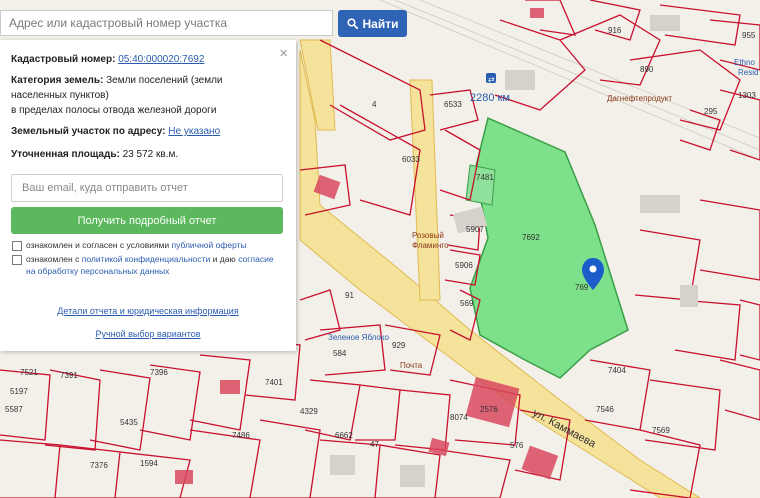 The image size is (760, 498). I want to click on cadastral-number-link: 05:40:000020:7692, so click(161, 59).